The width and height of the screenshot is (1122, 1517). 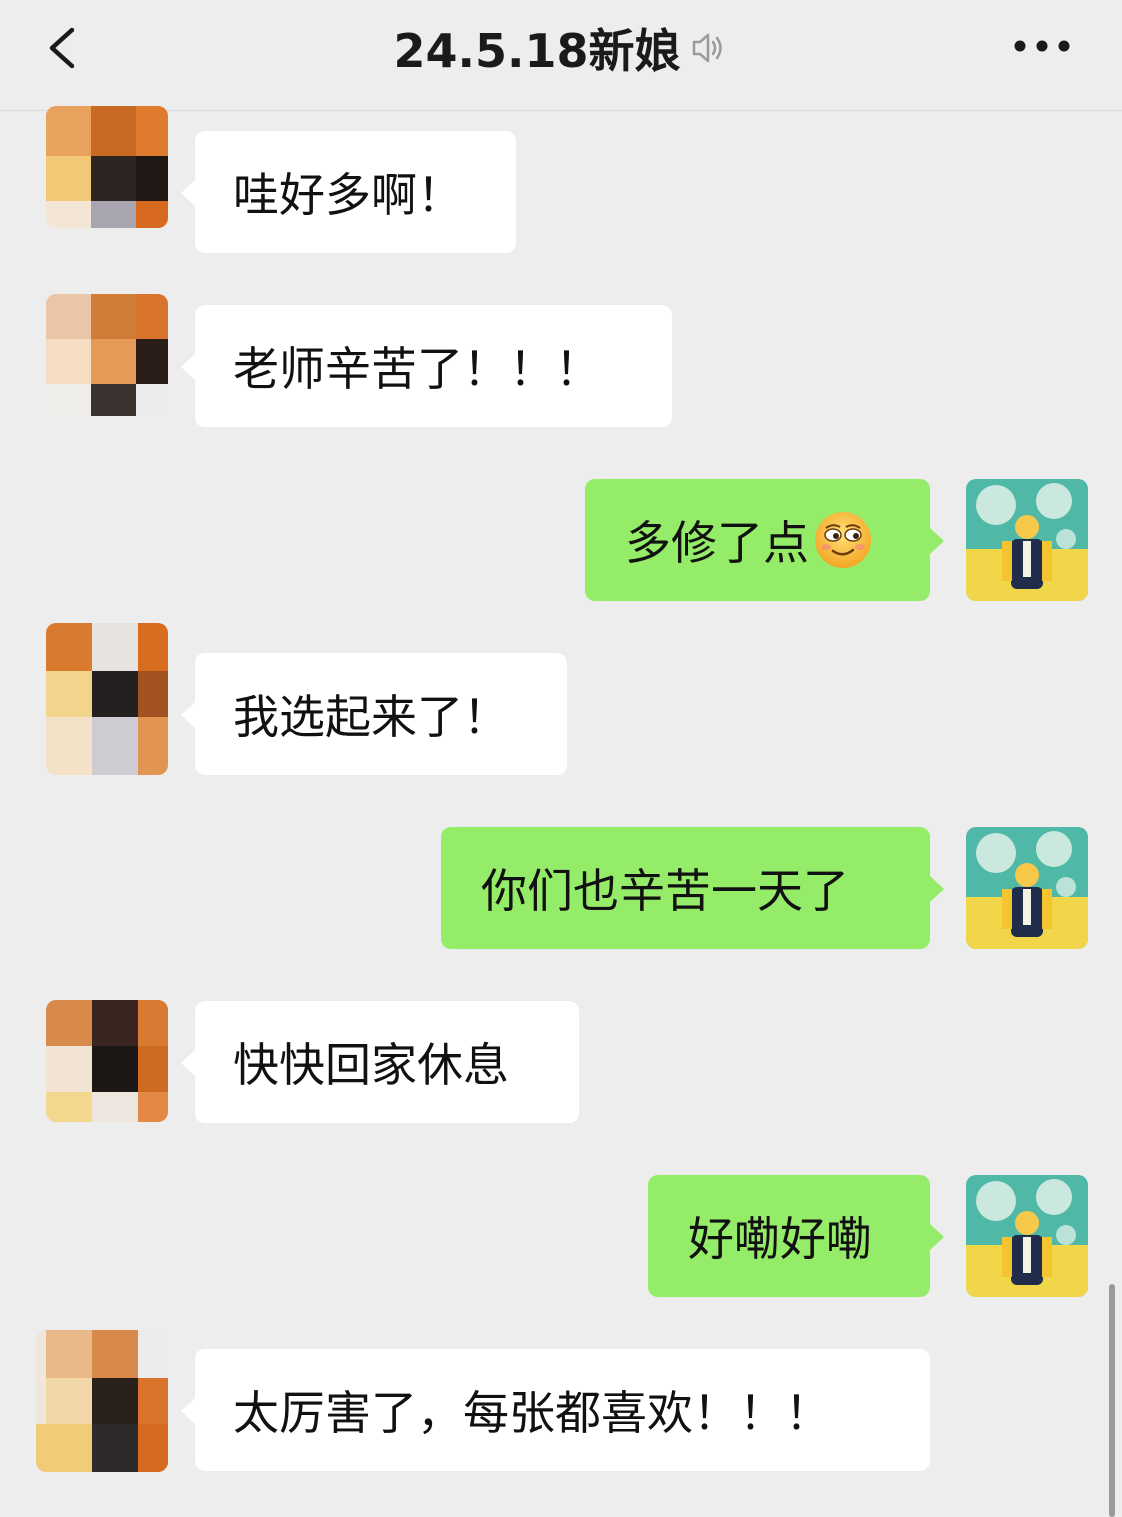 What do you see at coordinates (843, 540) in the screenshot?
I see `smirk-emoji-icon` at bounding box center [843, 540].